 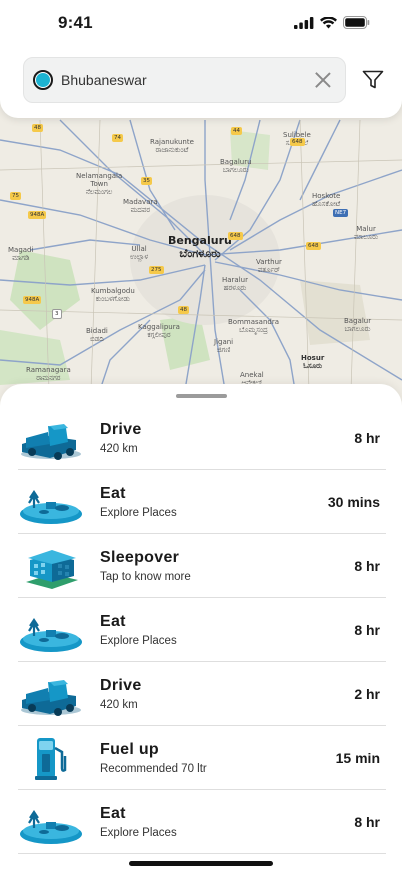 What do you see at coordinates (323, 80) in the screenshot?
I see `clear-icon` at bounding box center [323, 80].